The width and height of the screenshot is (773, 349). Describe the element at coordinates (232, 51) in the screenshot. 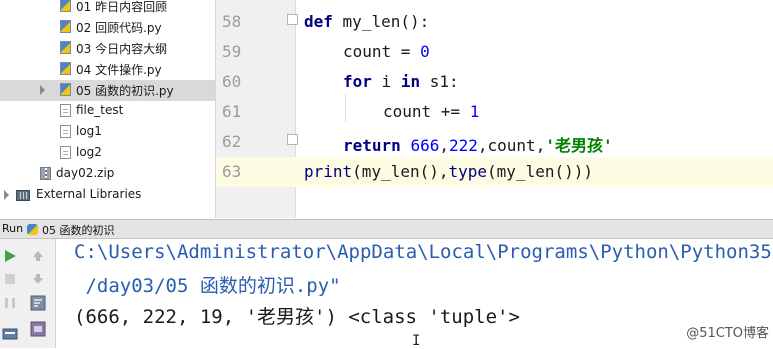

I see `line-number: 59` at that location.